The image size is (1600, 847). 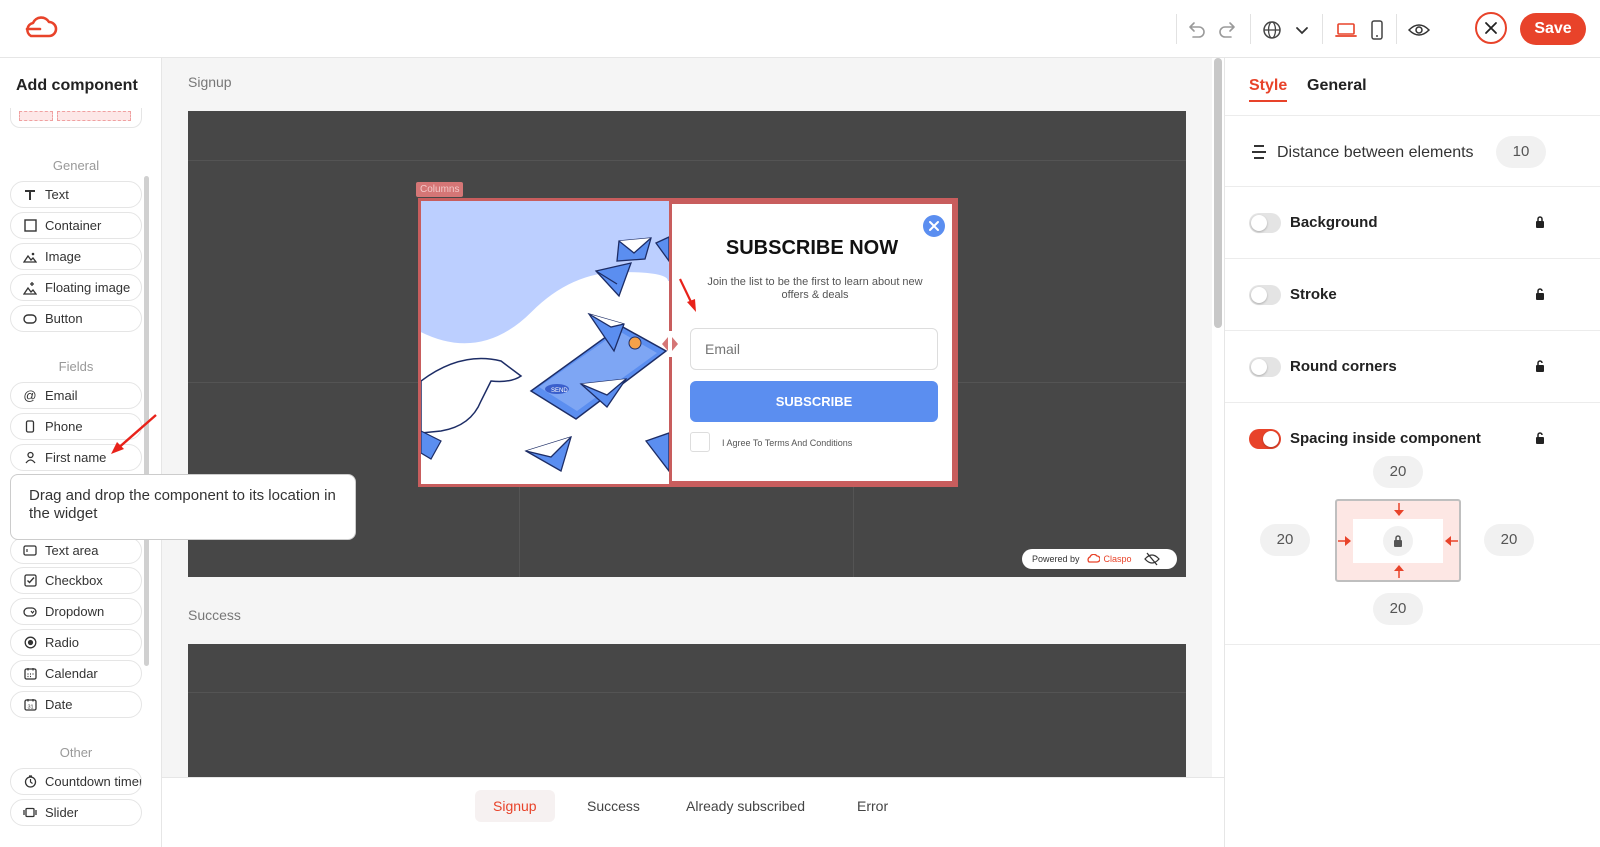 What do you see at coordinates (1265, 367) in the screenshot?
I see `round-corners-toggle` at bounding box center [1265, 367].